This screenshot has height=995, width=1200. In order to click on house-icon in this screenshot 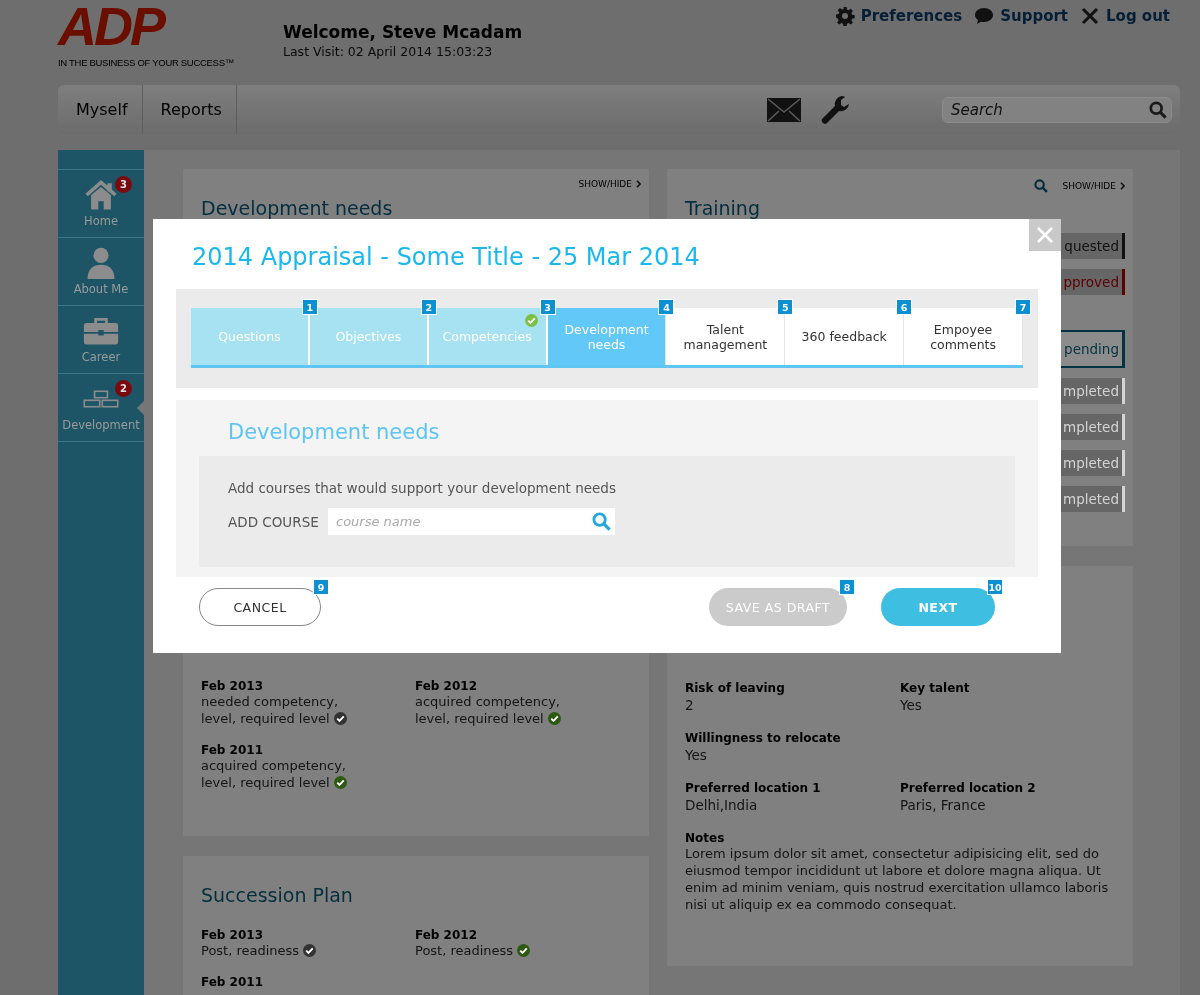, I will do `click(101, 195)`.